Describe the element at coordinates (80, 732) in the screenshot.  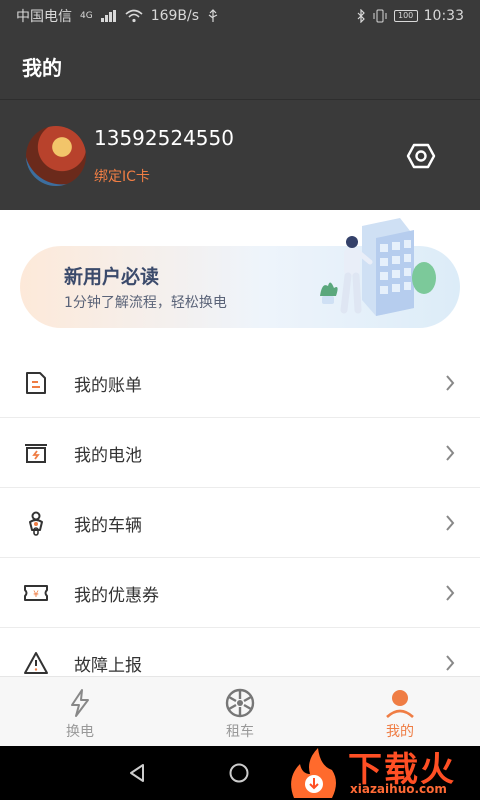
I see `tab-label: 换电` at that location.